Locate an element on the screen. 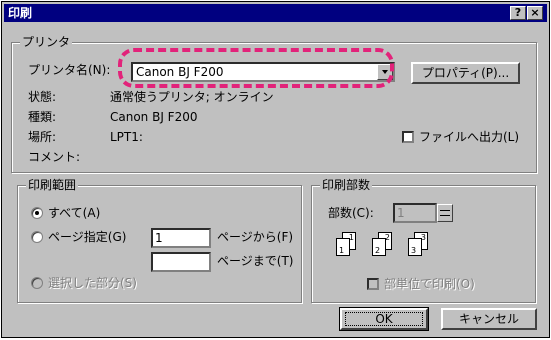  copies-spinner is located at coordinates (445, 213).